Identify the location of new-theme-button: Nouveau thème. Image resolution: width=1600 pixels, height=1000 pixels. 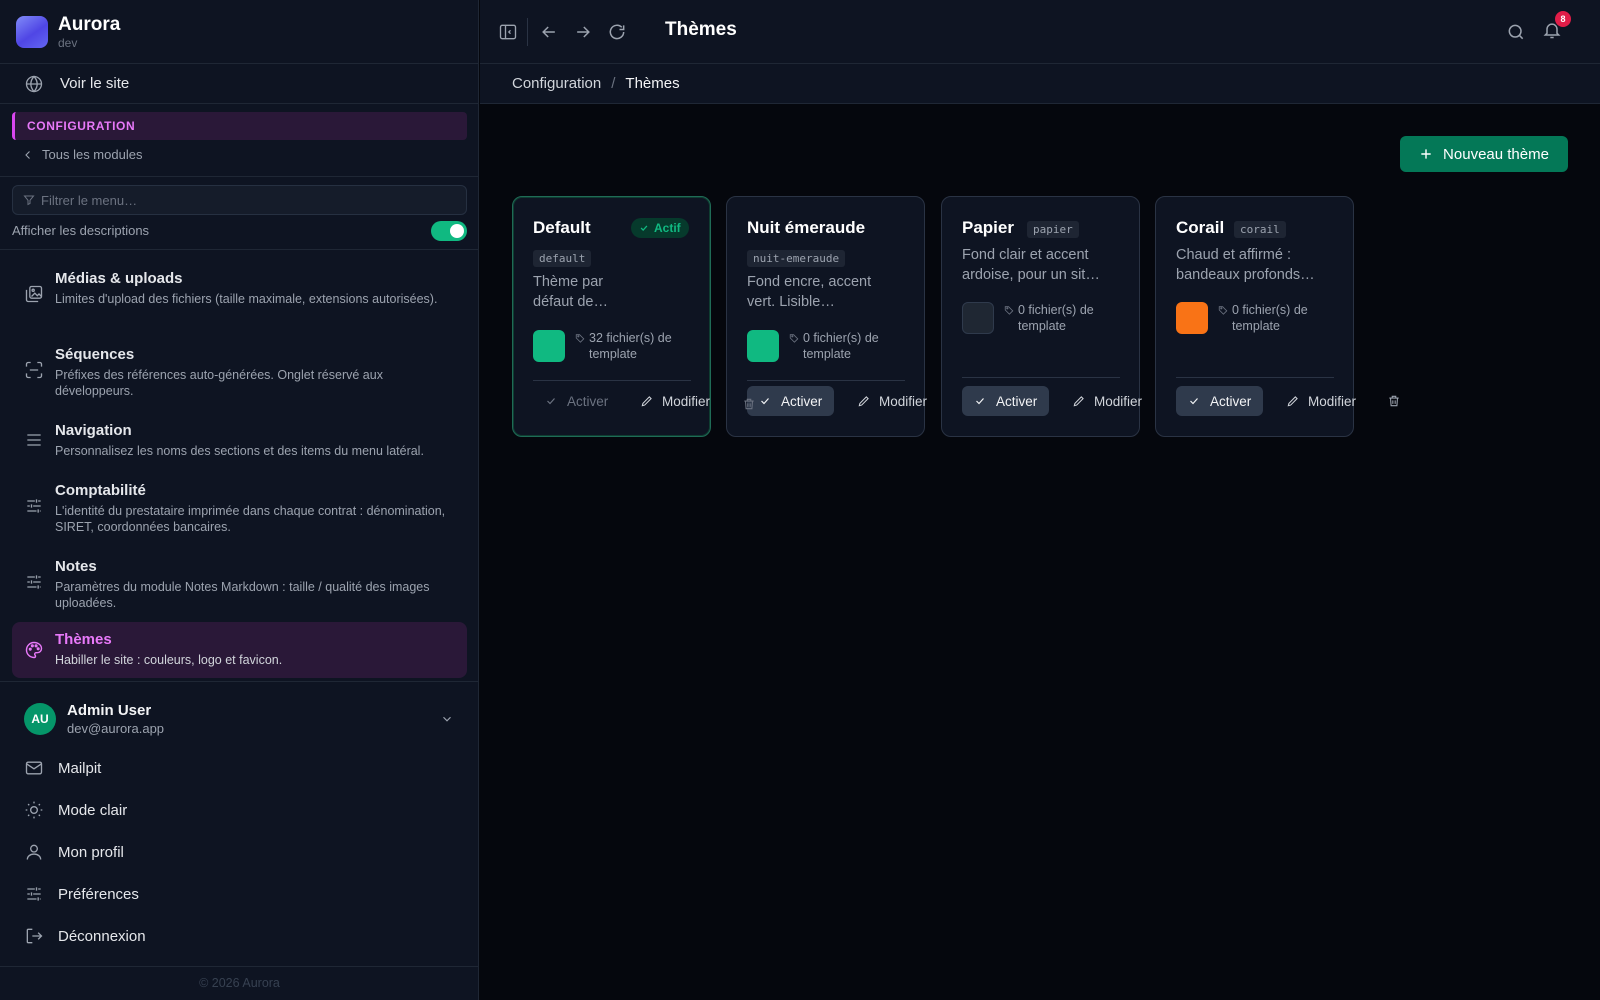
(1484, 154).